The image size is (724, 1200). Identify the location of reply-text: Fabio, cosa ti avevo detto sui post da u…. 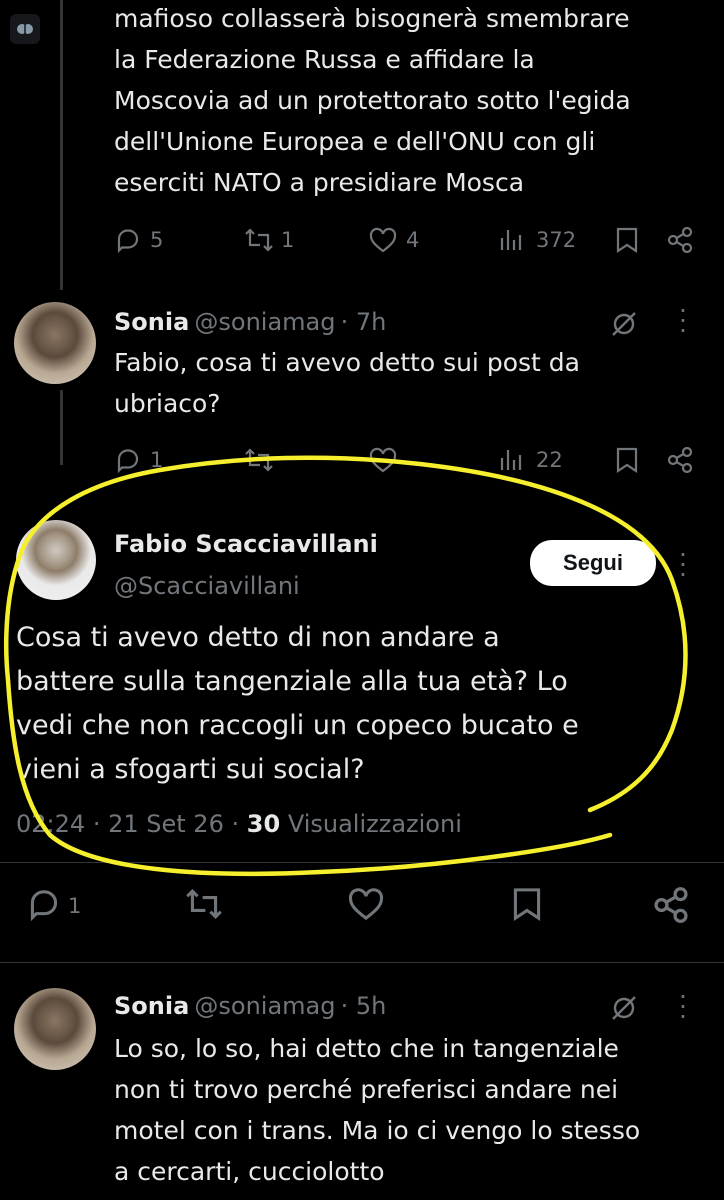
(347, 383).